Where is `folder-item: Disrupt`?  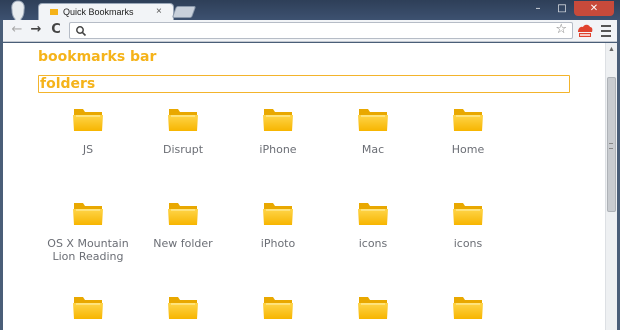
folder-item: Disrupt is located at coordinates (183, 130).